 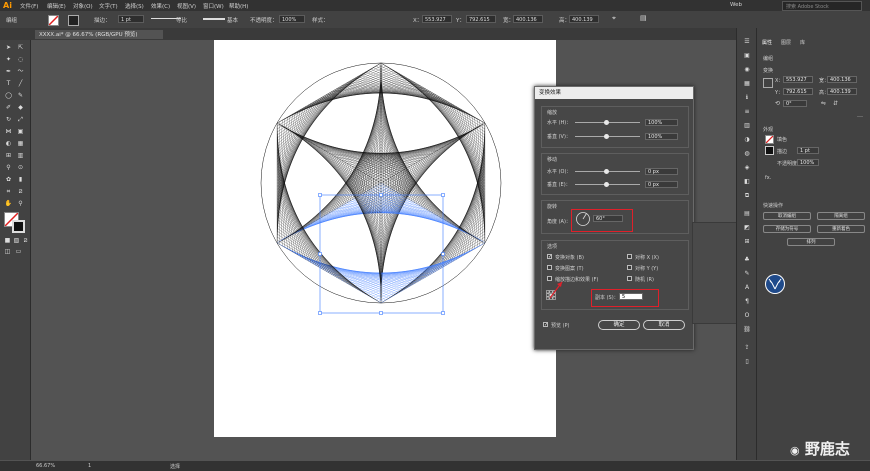 What do you see at coordinates (747, 362) in the screenshot?
I see `document-info-panel-icon: ▯` at bounding box center [747, 362].